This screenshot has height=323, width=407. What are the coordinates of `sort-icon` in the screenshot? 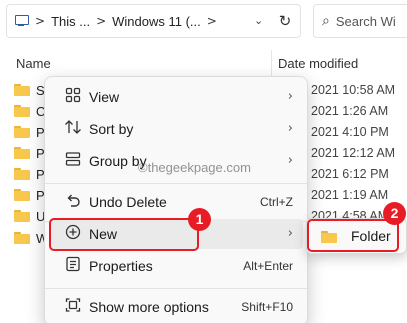 It's located at (73, 129).